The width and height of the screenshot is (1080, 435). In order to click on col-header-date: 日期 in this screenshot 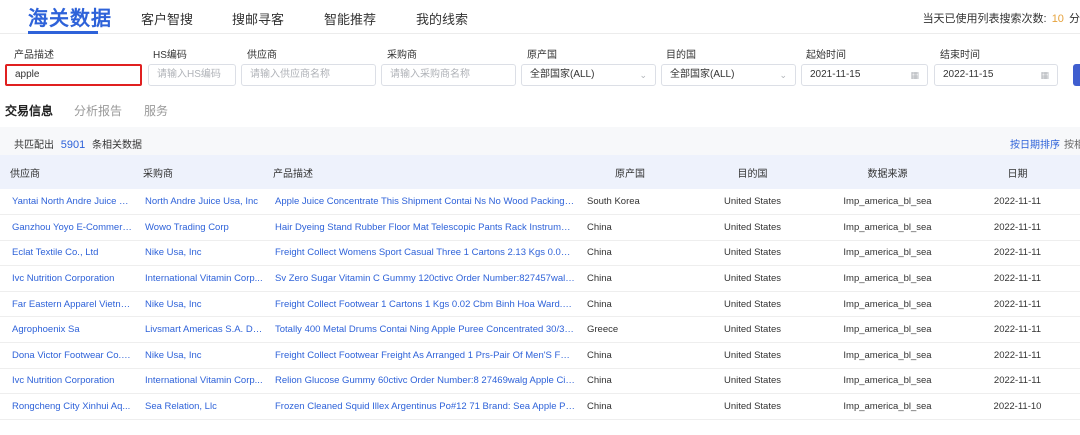, I will do `click(1017, 172)`.